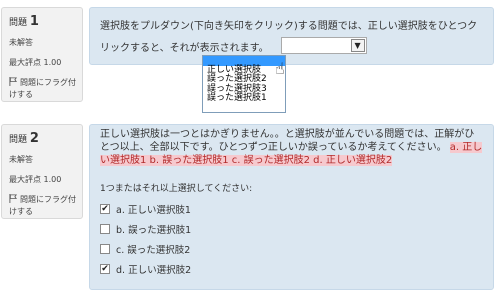 This screenshot has width=500, height=299. Describe the element at coordinates (21, 42) in the screenshot. I see `question-1-status: 未解答` at that location.